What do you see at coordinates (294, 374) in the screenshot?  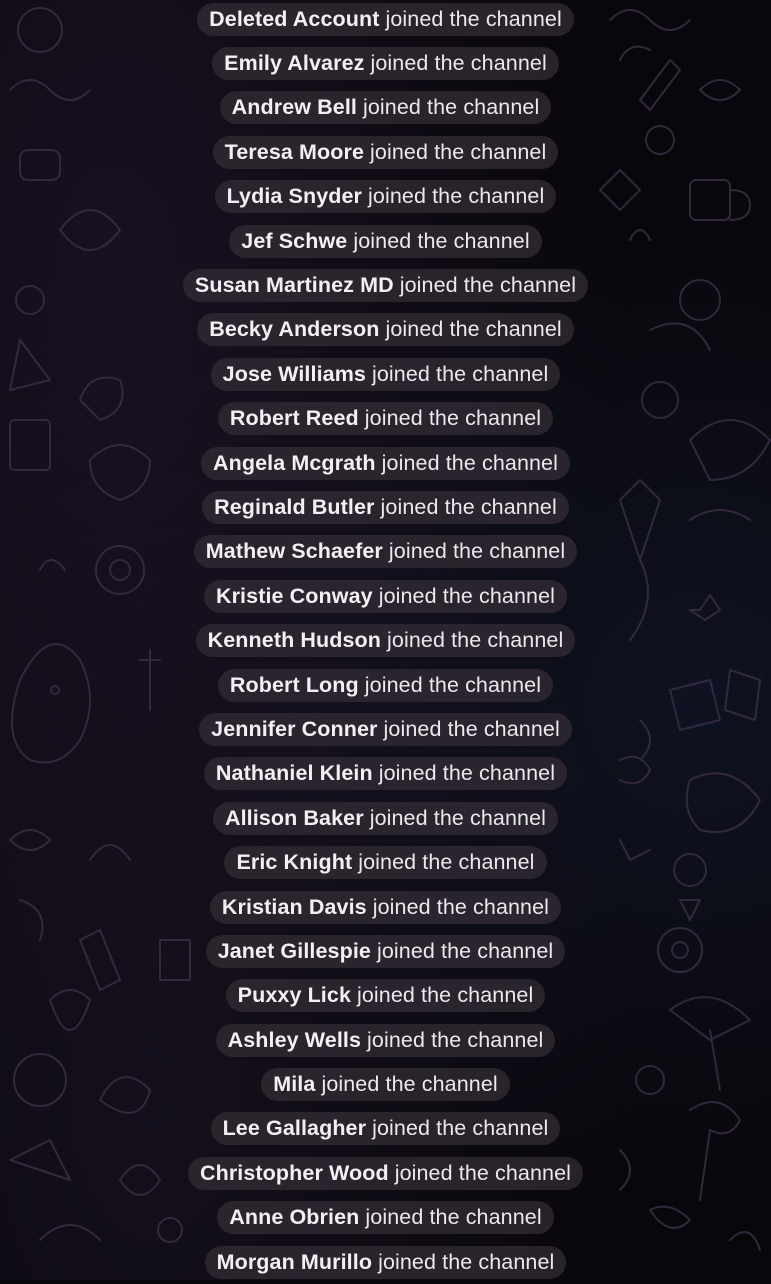 I see `user-name: Jose Williams` at bounding box center [294, 374].